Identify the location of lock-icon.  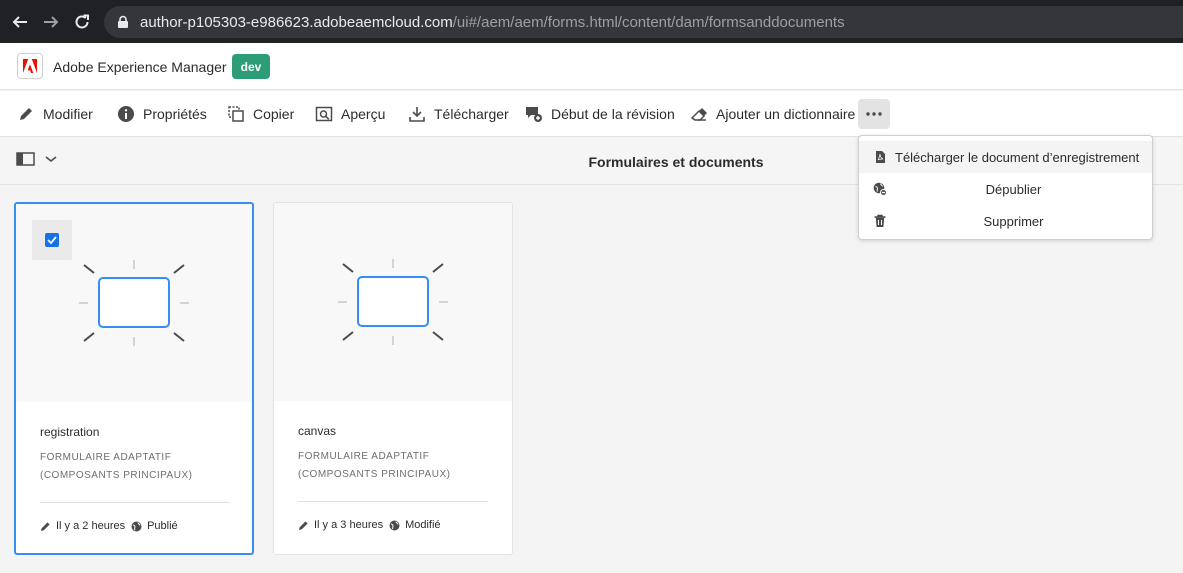
(123, 21).